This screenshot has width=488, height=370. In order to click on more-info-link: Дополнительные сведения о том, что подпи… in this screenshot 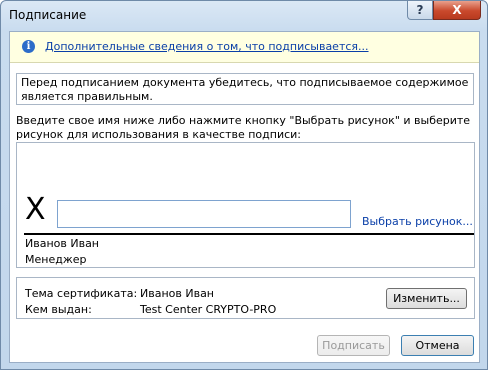, I will do `click(207, 46)`.